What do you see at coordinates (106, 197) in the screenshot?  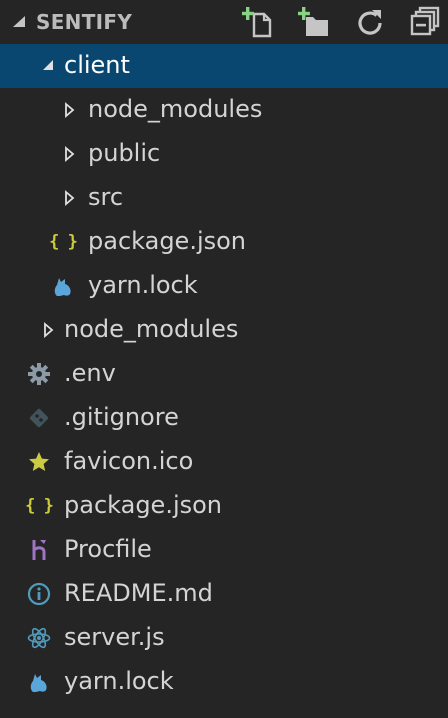 I see `tree-item-label: src` at bounding box center [106, 197].